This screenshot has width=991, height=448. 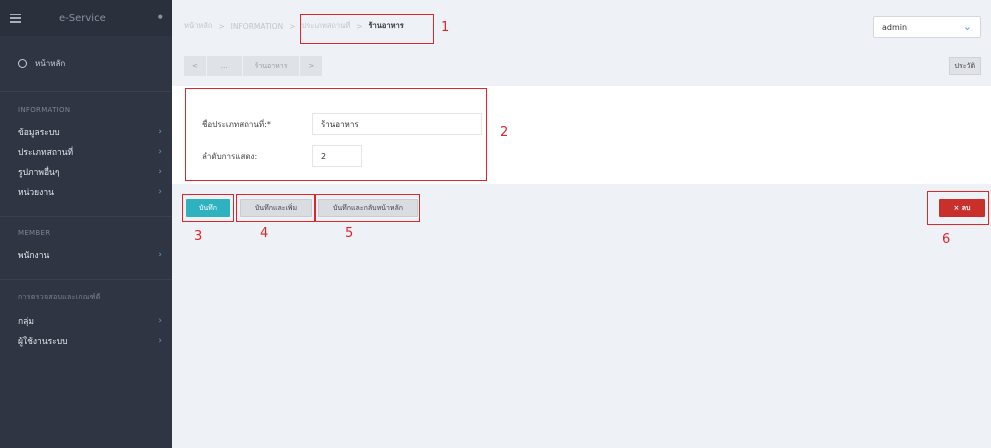 I want to click on user-name: admin, so click(x=895, y=27).